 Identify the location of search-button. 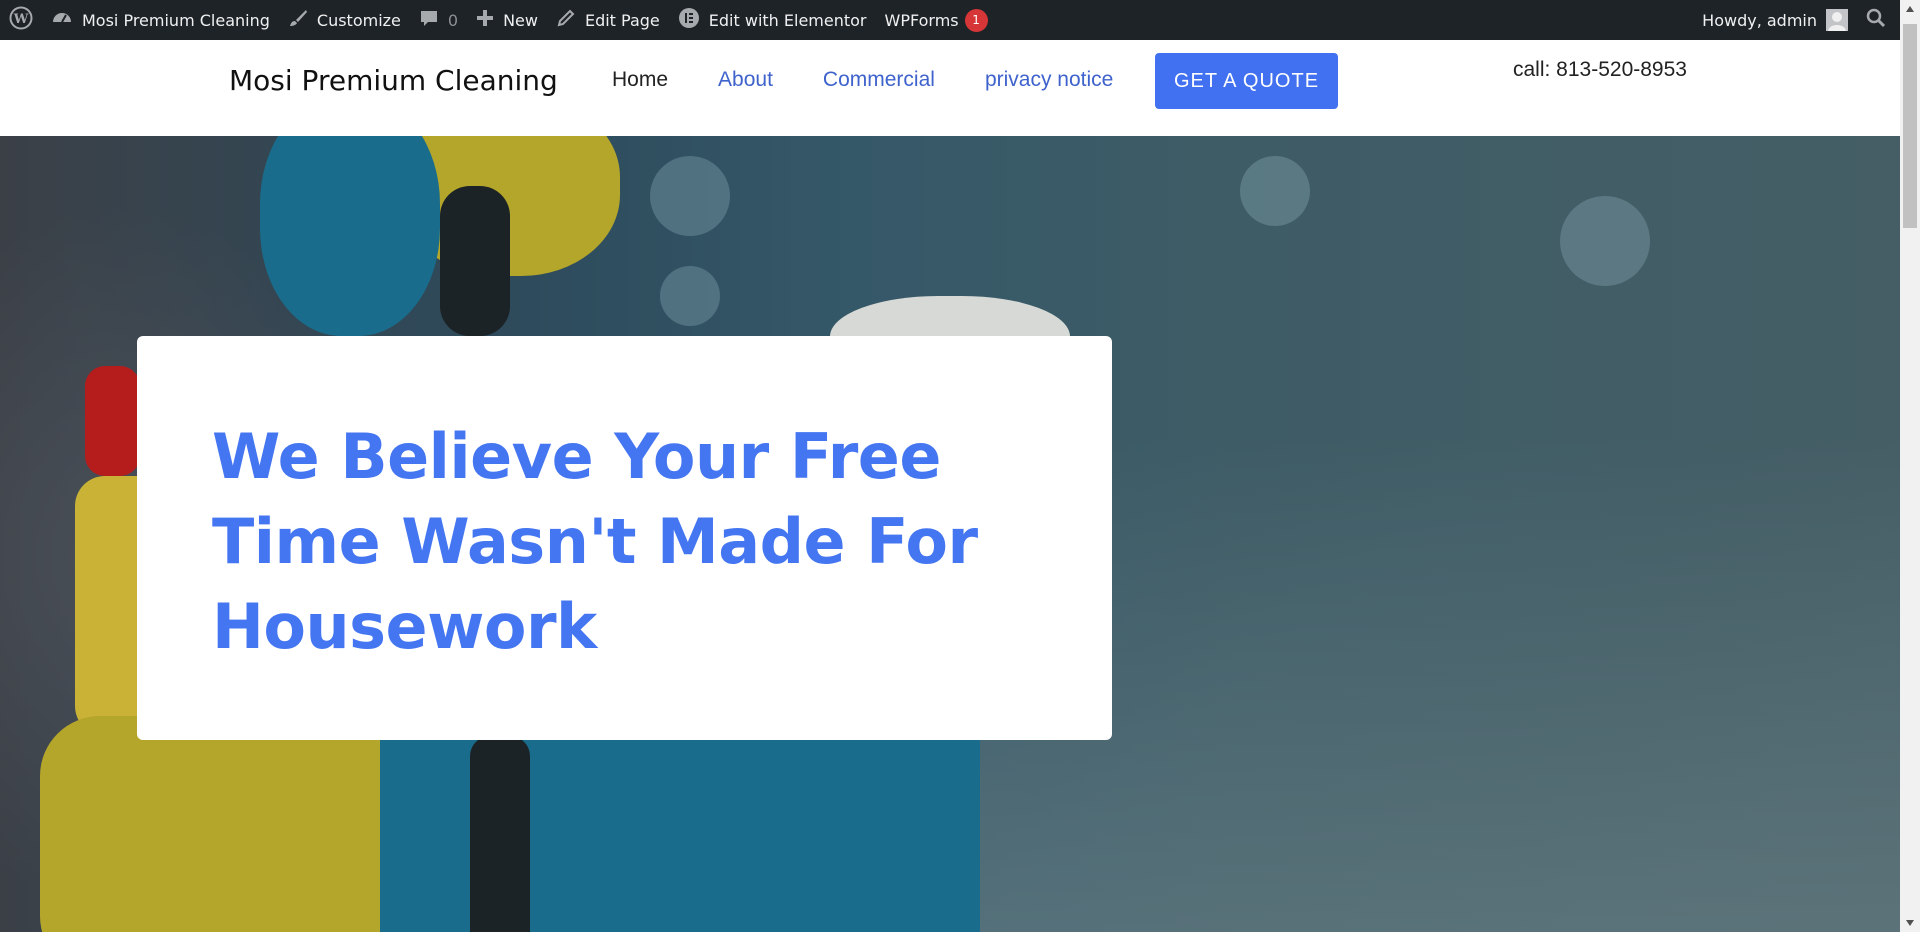
(1878, 20).